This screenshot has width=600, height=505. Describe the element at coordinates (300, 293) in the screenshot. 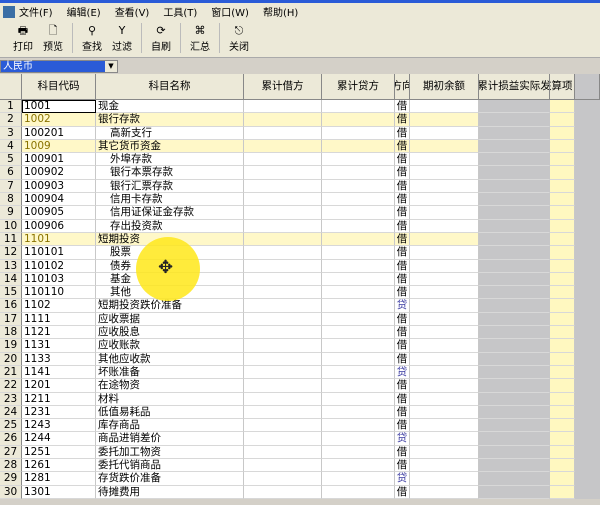

I see `table-row: 15 110110 其他 借` at that location.